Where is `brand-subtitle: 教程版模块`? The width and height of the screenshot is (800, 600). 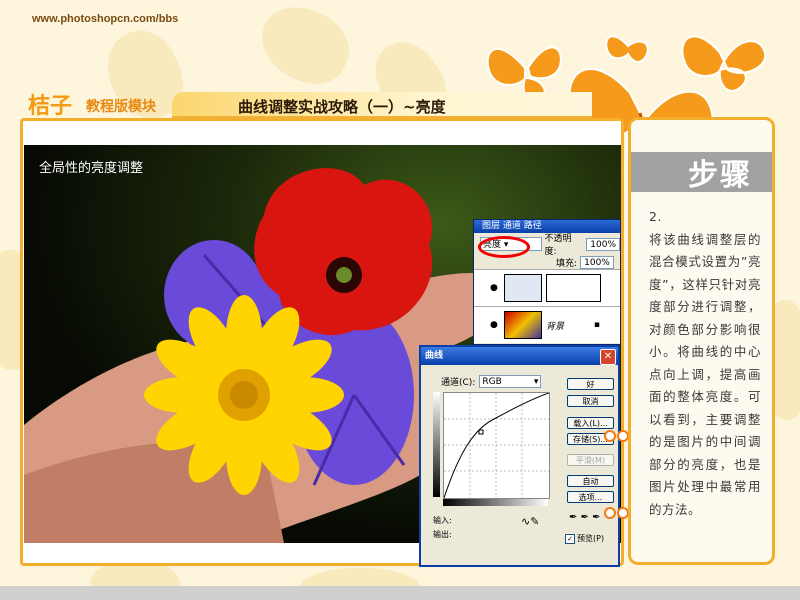
brand-subtitle: 教程版模块 is located at coordinates (121, 107).